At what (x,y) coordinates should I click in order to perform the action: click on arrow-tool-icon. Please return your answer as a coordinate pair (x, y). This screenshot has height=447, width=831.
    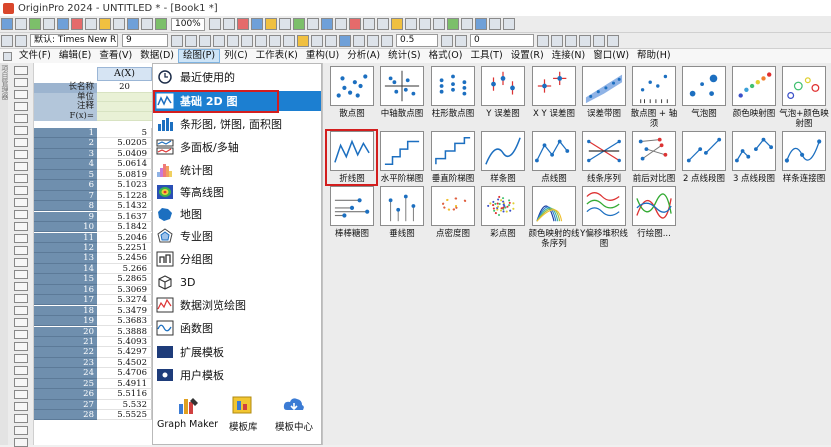
    Looking at the image, I should click on (20, 178).